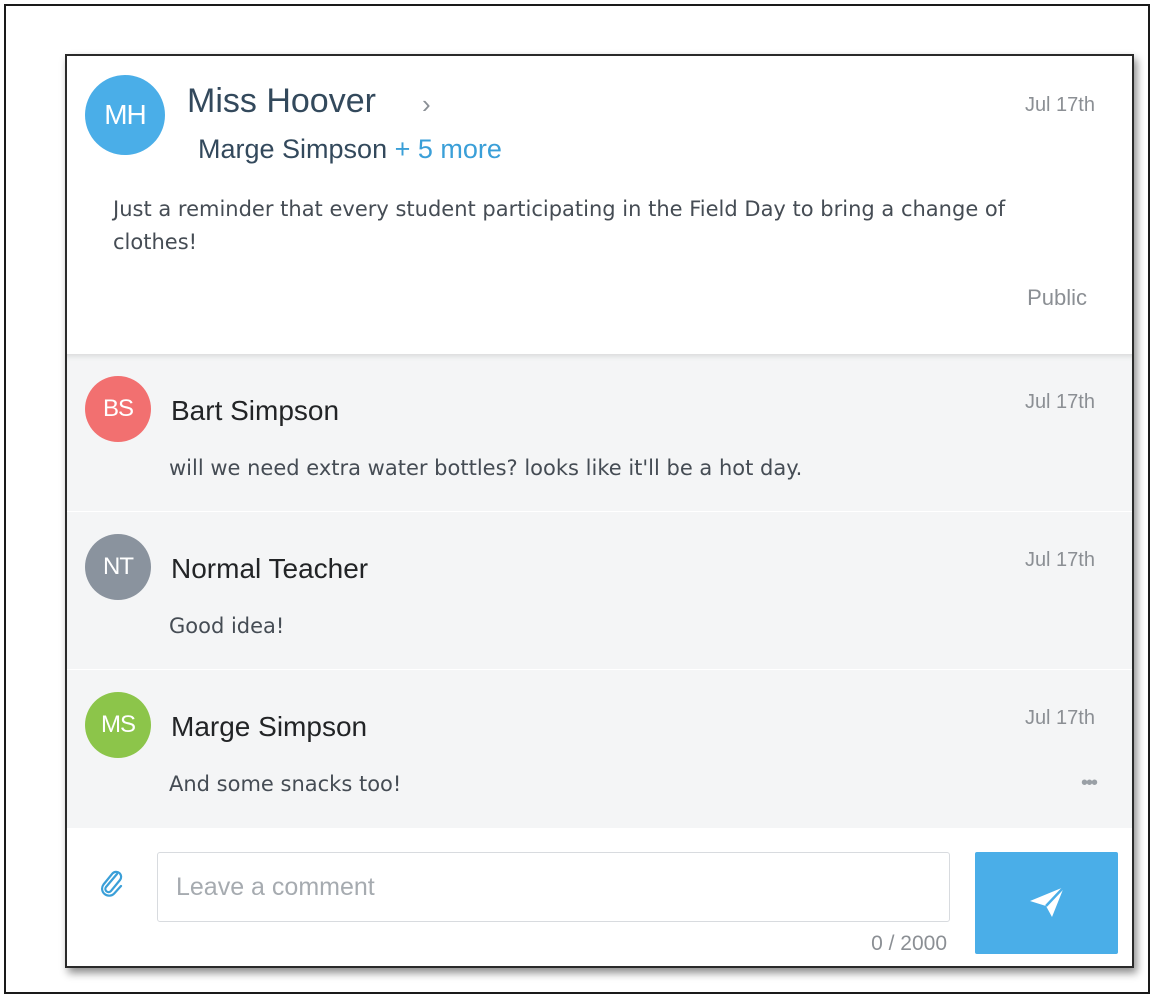  What do you see at coordinates (909, 943) in the screenshot?
I see `character-counter: 0 / 2000` at bounding box center [909, 943].